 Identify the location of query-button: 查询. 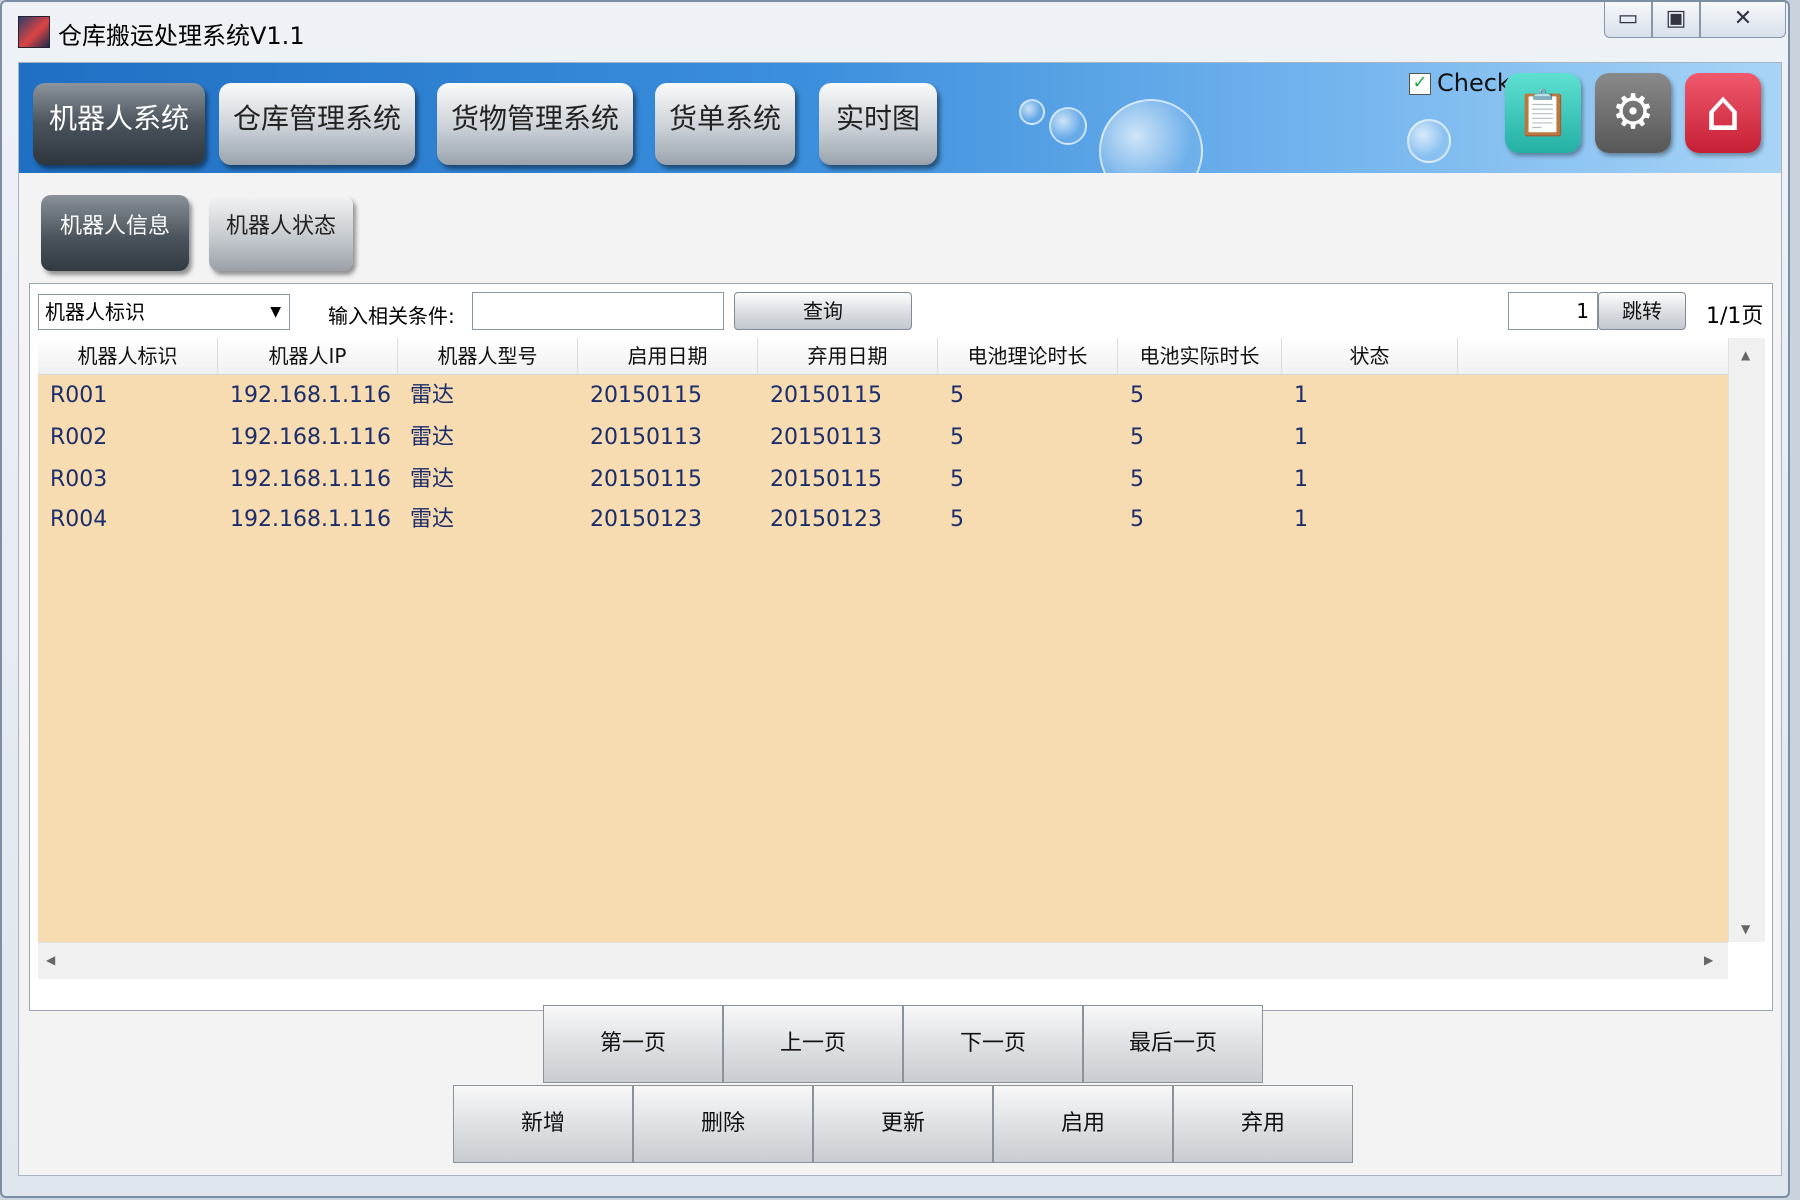
(823, 311).